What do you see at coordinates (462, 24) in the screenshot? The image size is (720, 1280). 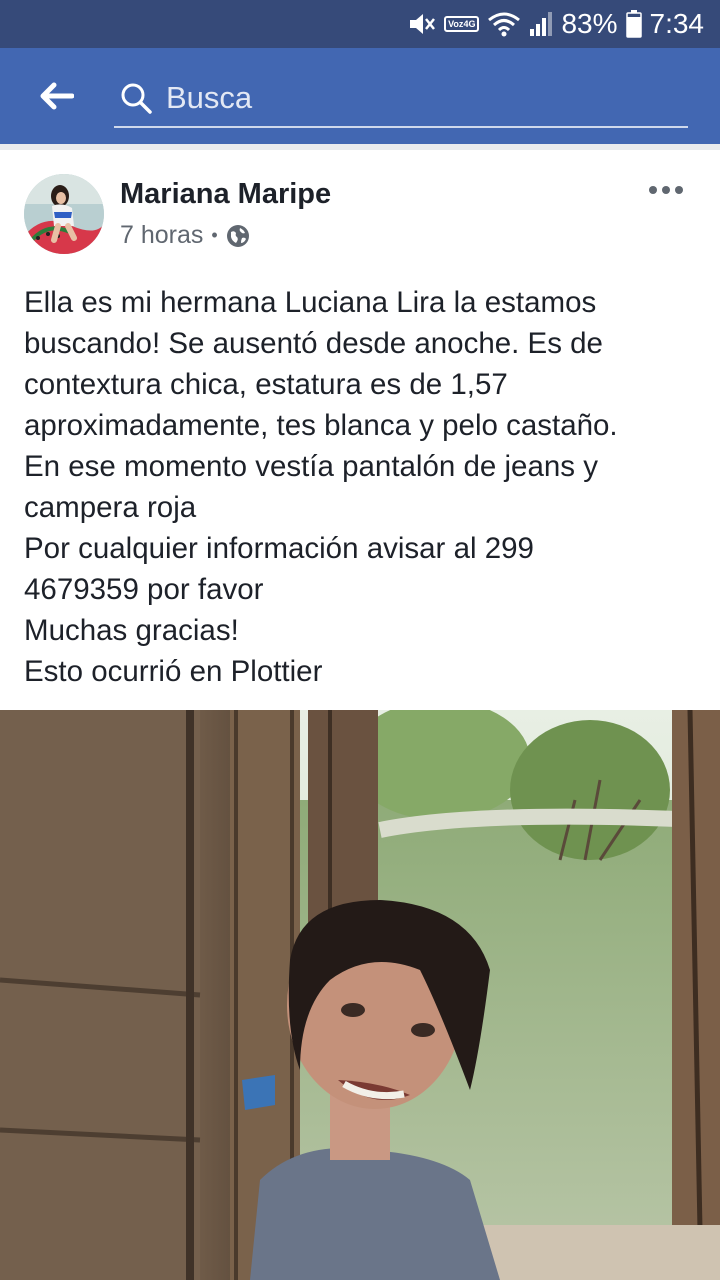 I see `volte-icon: Voz 4G` at bounding box center [462, 24].